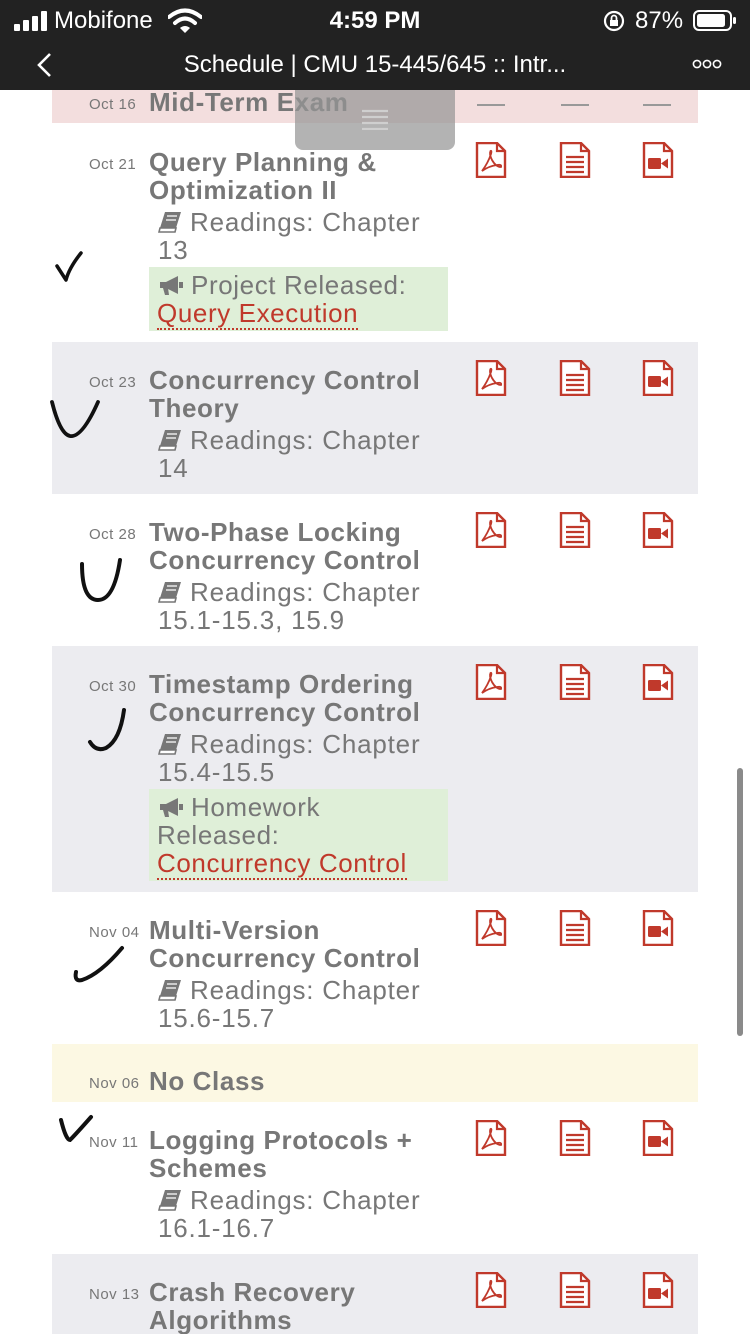 This screenshot has width=750, height=1334. What do you see at coordinates (289, 454) in the screenshot?
I see `lecture-readings: Readings: Chapter 14` at bounding box center [289, 454].